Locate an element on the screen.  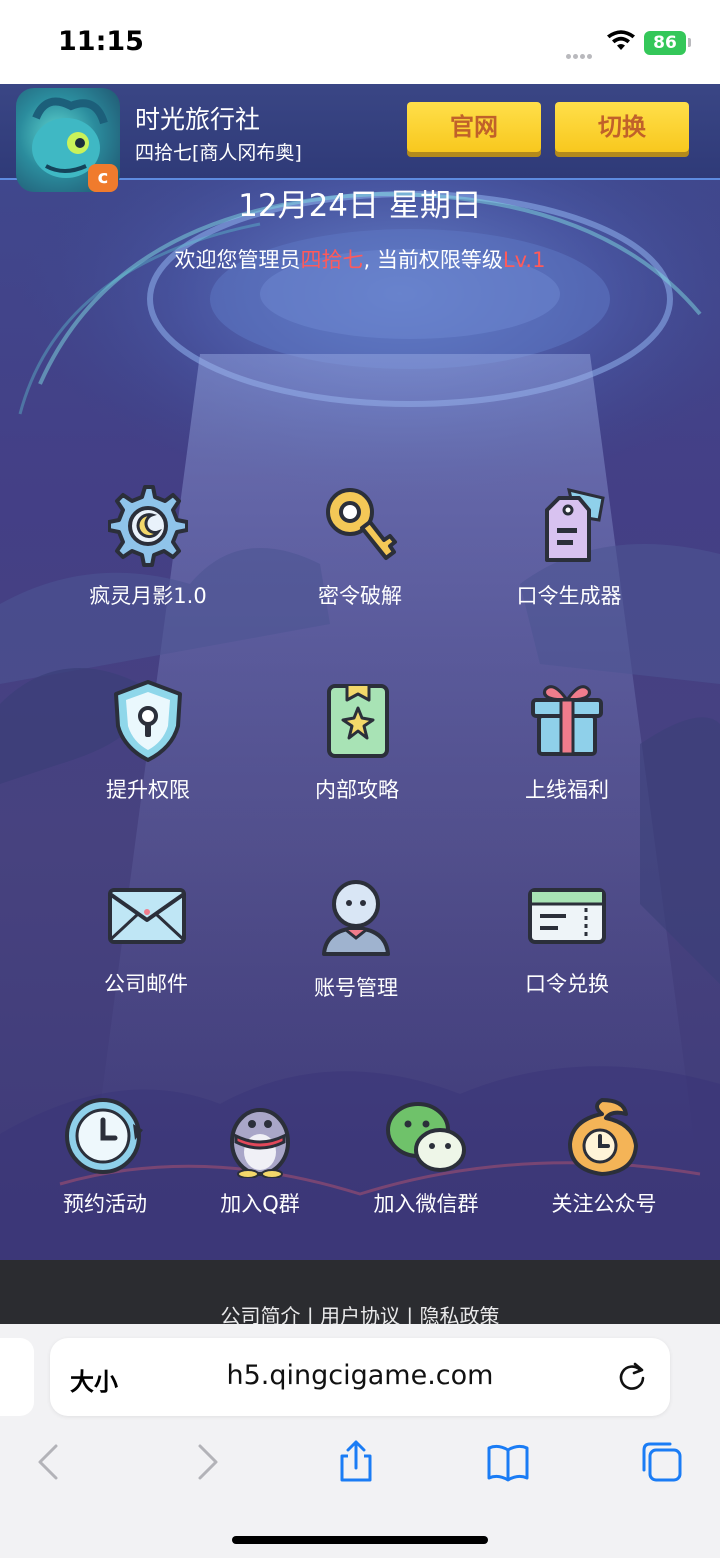
menu-item-label: 口令生成器 is located at coordinates (569, 596).